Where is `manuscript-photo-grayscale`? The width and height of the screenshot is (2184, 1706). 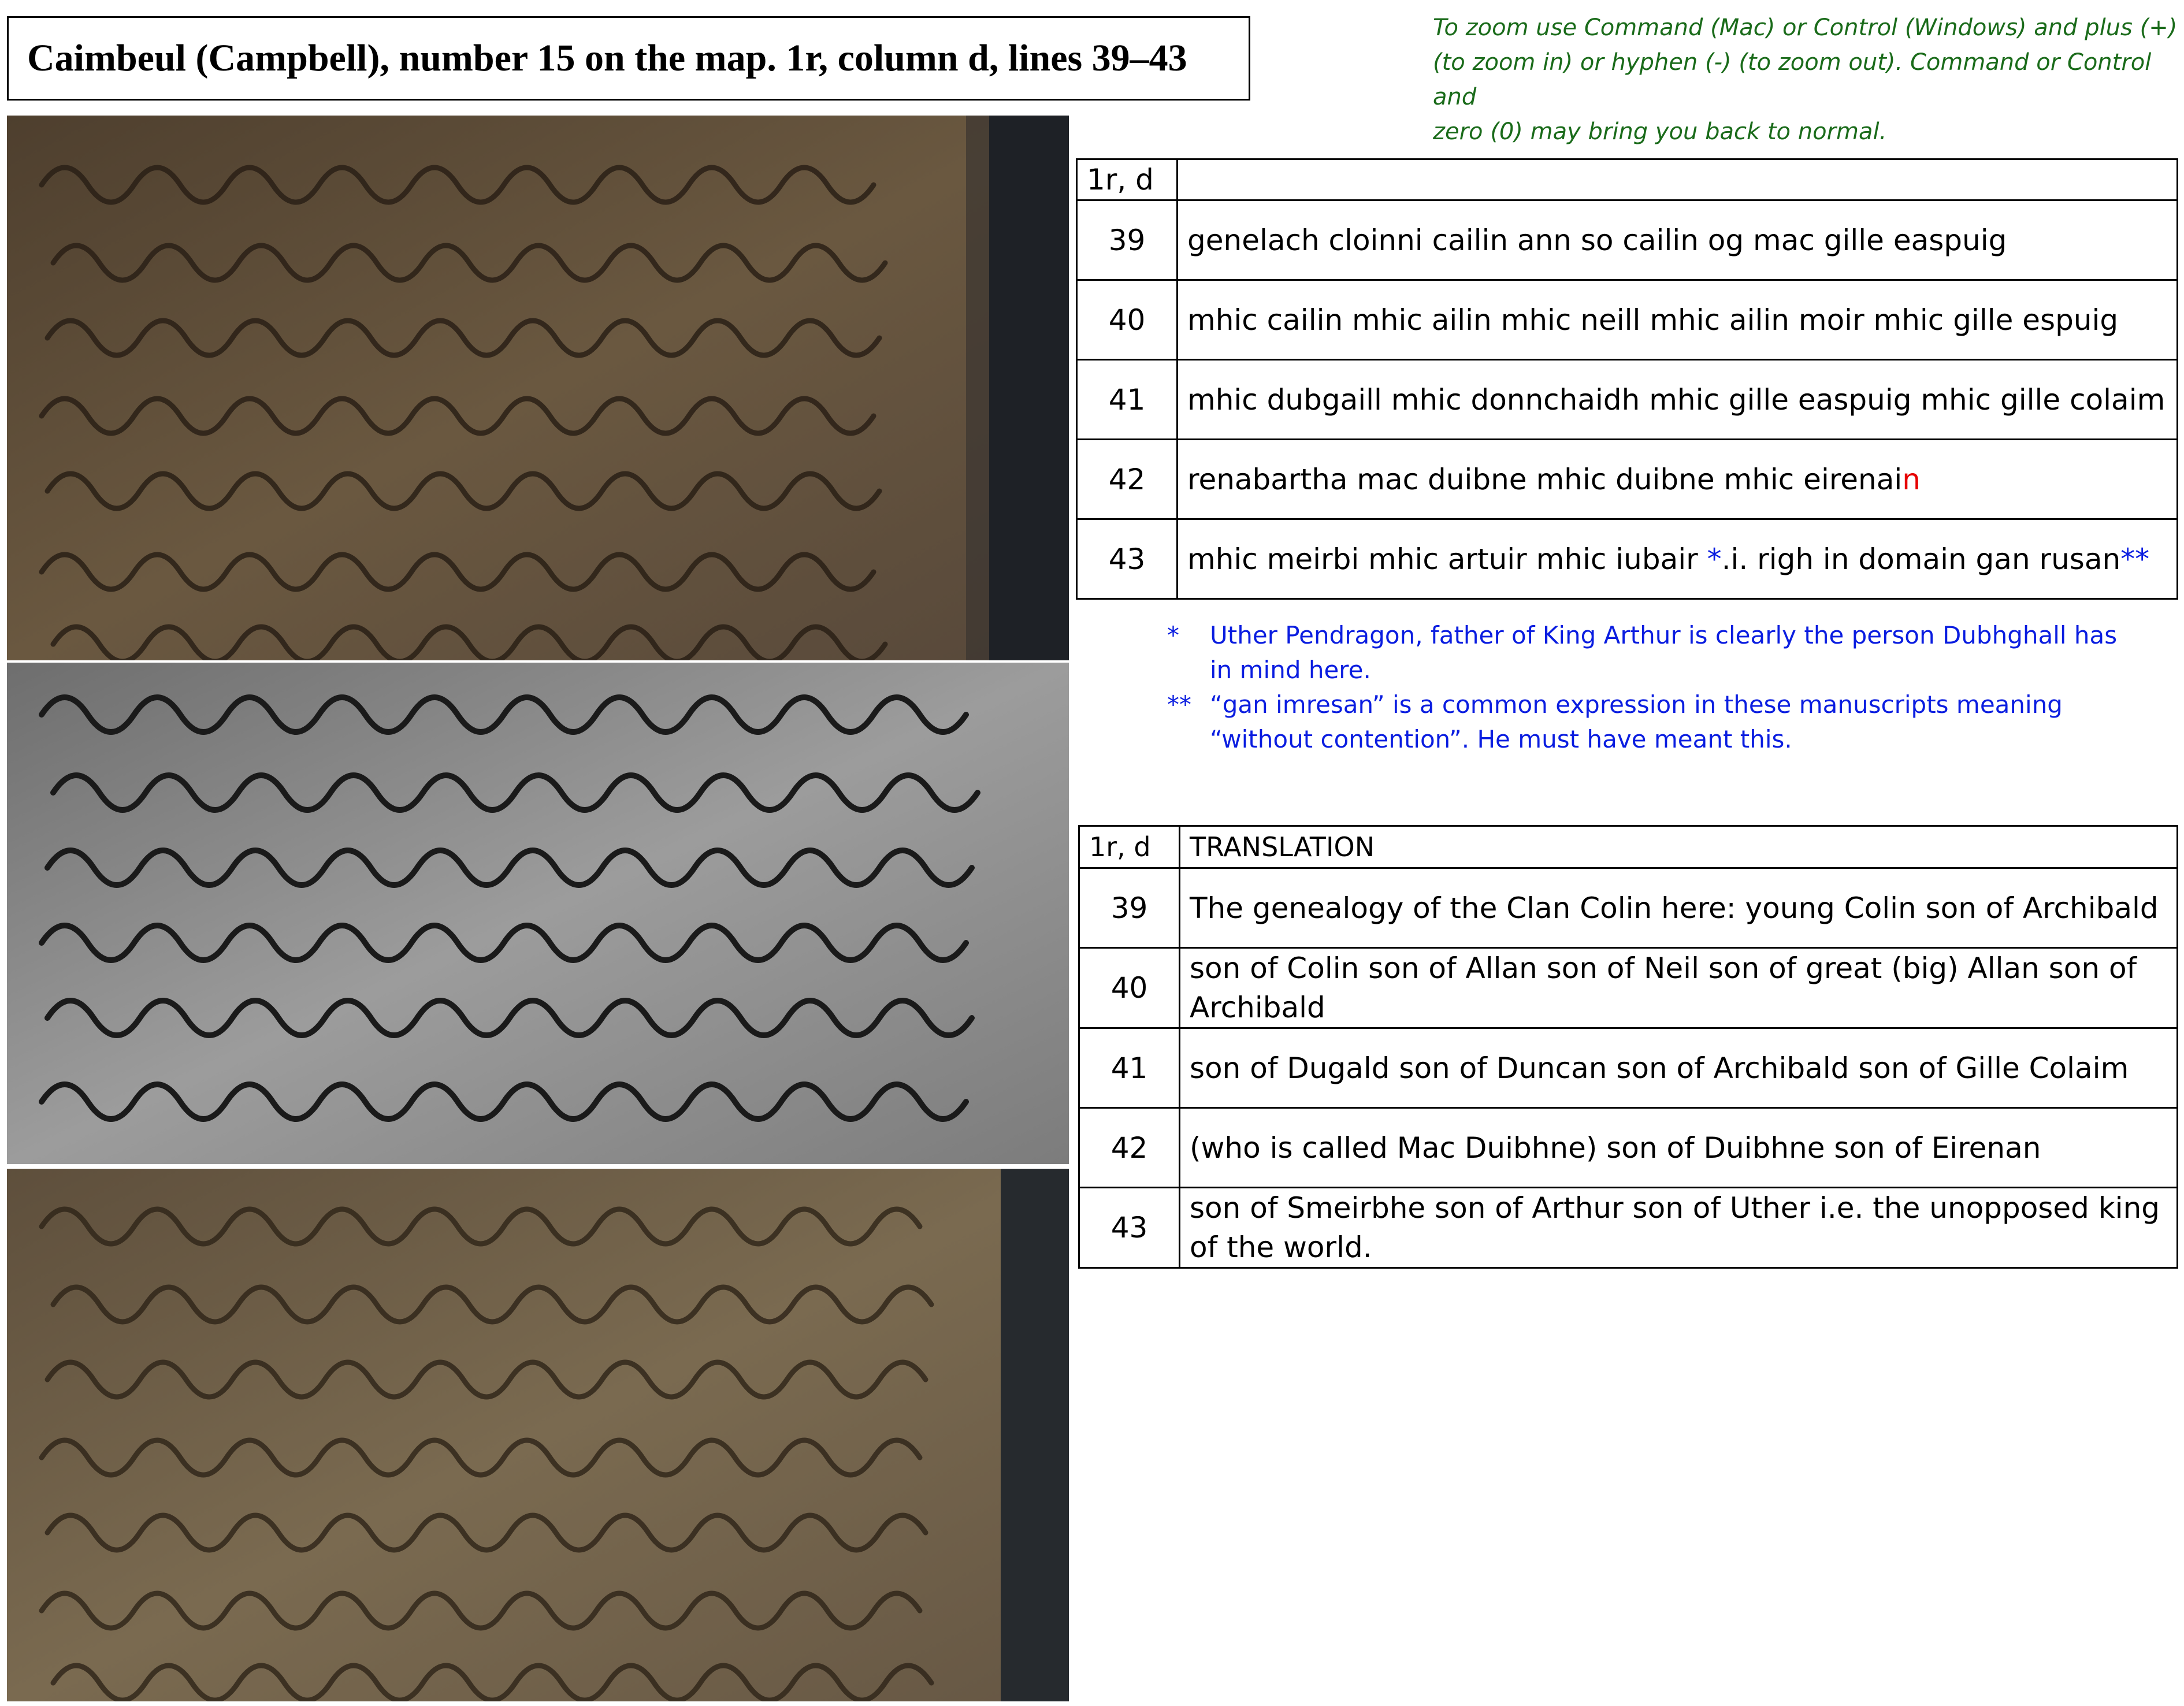 manuscript-photo-grayscale is located at coordinates (538, 913).